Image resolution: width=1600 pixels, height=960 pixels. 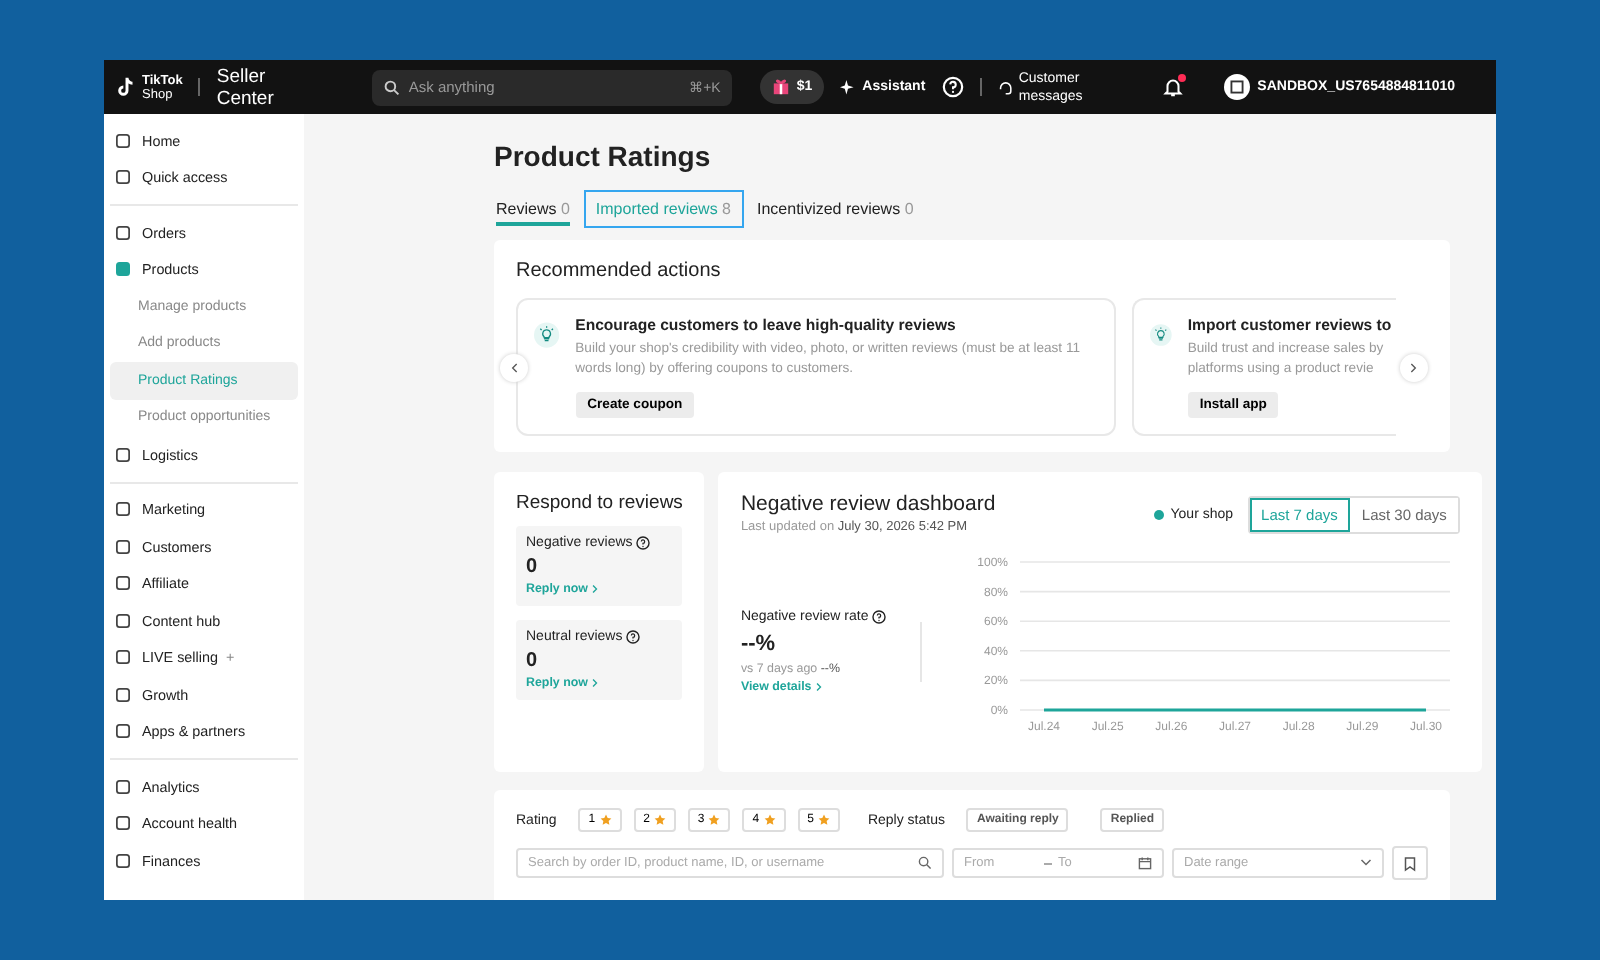 What do you see at coordinates (246, 87) in the screenshot?
I see `product-name: Seller Center` at bounding box center [246, 87].